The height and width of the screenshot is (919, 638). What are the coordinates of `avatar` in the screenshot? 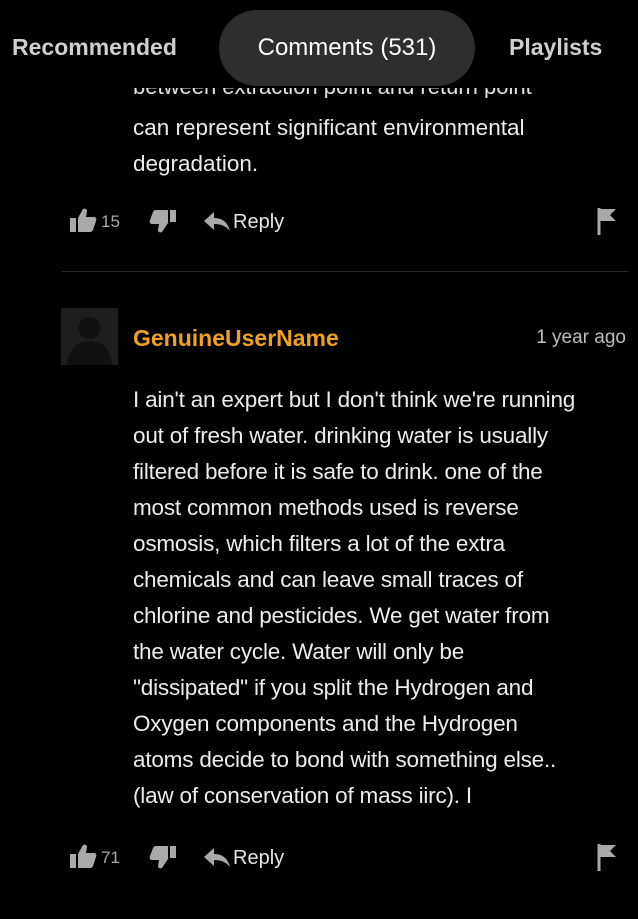 It's located at (89, 336).